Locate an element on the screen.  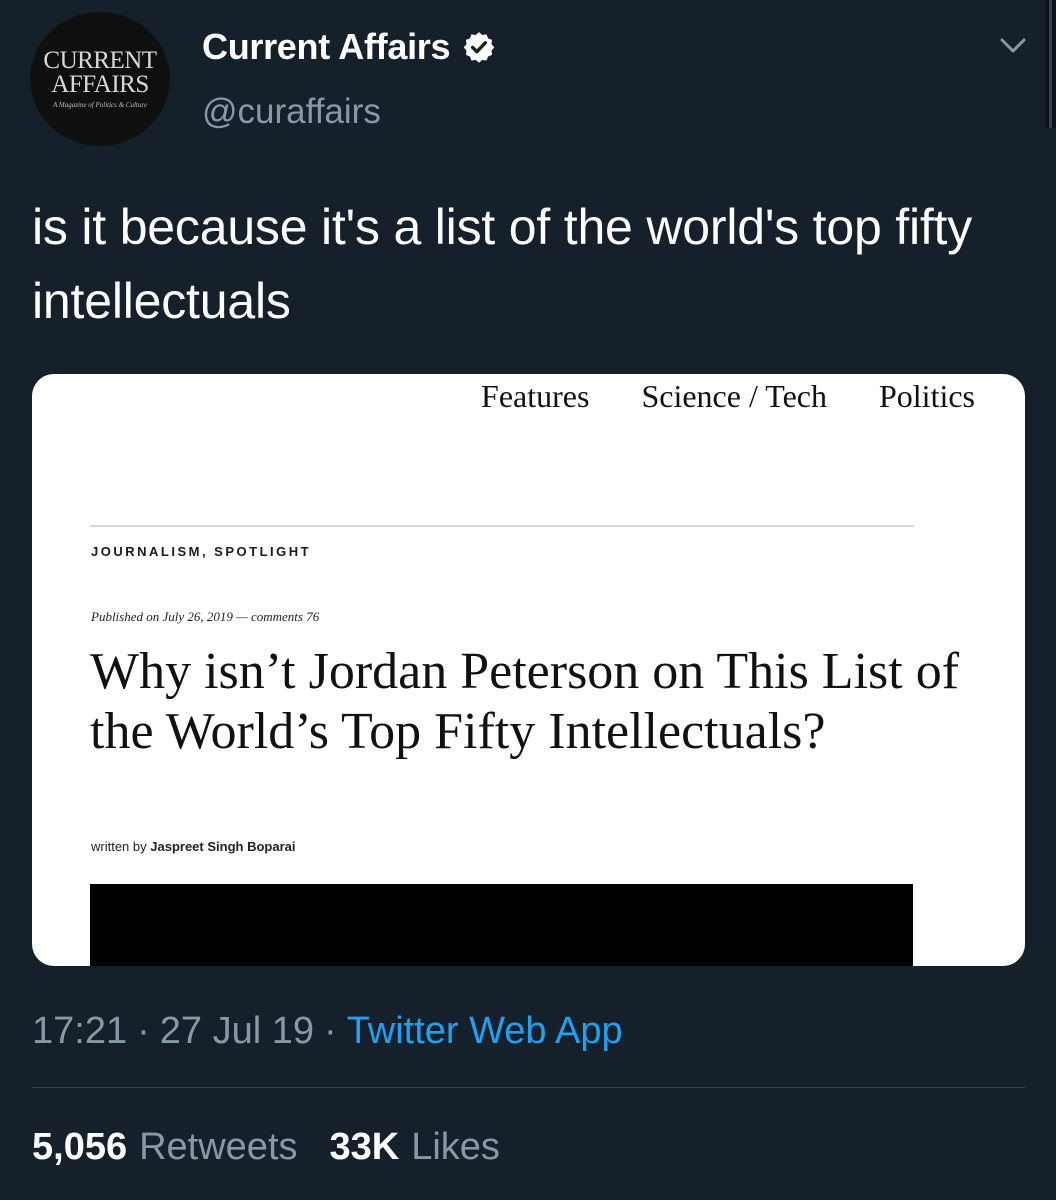
byline-prefix: written by is located at coordinates (119, 846).